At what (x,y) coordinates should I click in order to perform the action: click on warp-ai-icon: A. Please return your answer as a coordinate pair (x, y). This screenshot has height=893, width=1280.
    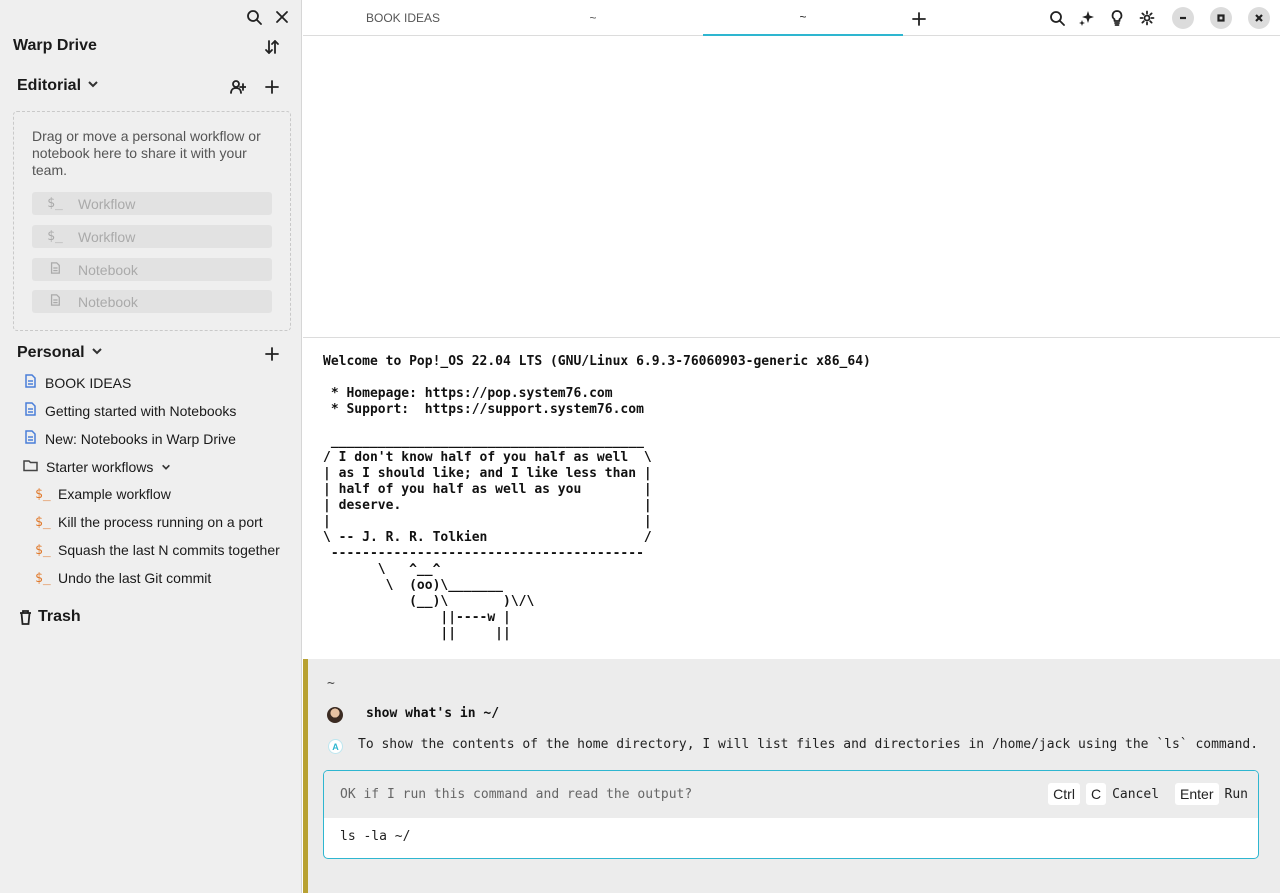
    Looking at the image, I should click on (335, 746).